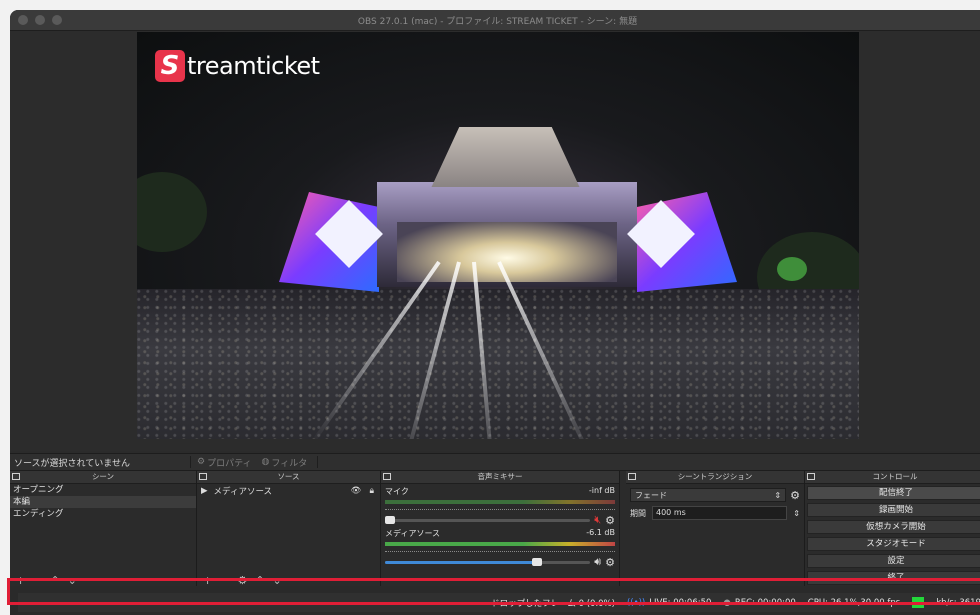 The height and width of the screenshot is (615, 980). What do you see at coordinates (893, 578) in the screenshot?
I see `exit-button: 終了` at bounding box center [893, 578].